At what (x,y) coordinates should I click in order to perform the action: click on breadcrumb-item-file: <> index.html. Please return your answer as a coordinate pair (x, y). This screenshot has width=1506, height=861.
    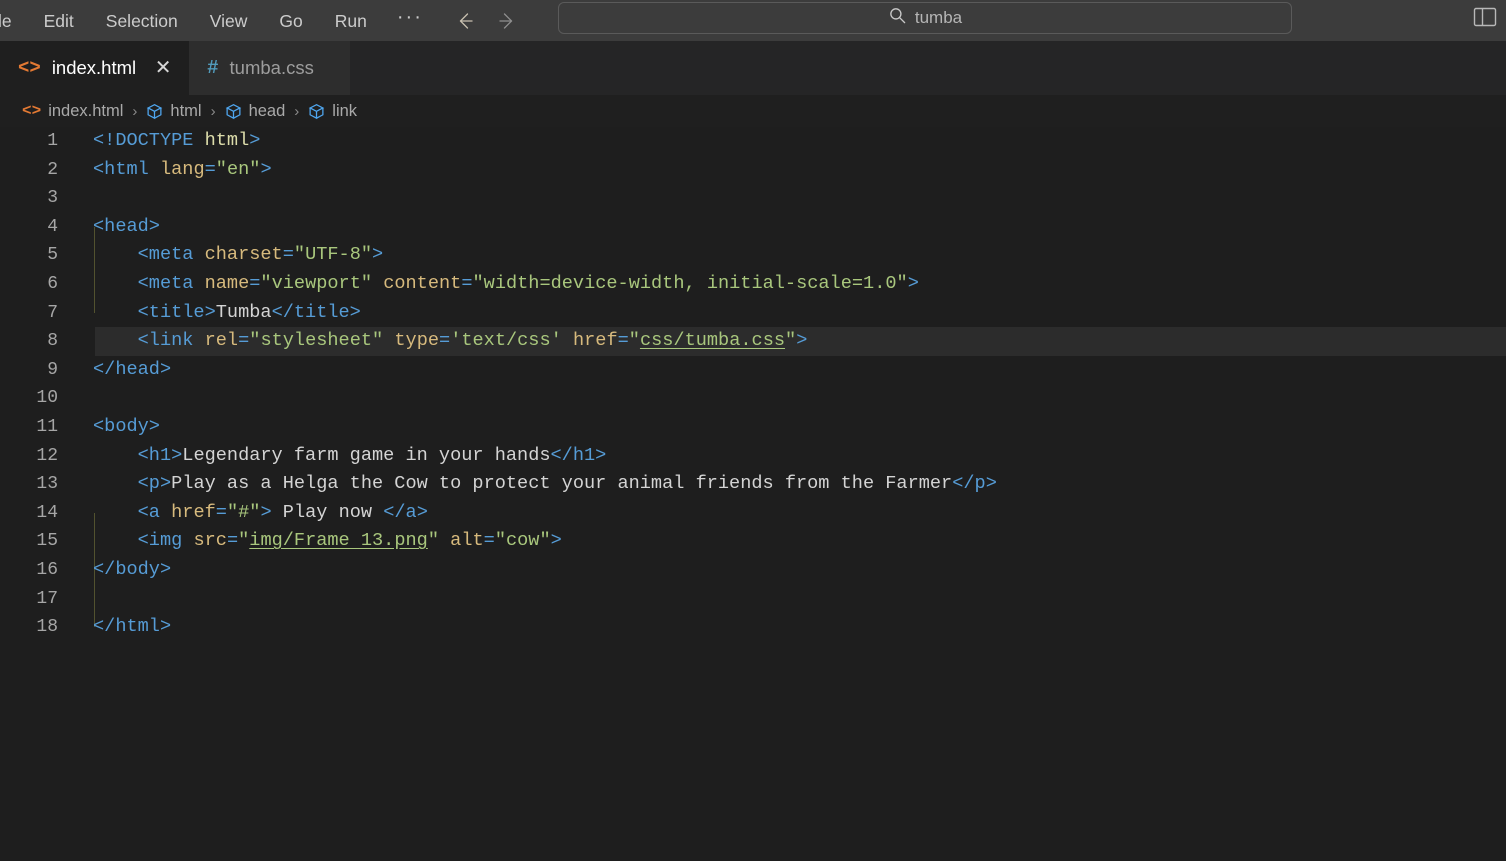
    Looking at the image, I should click on (72, 111).